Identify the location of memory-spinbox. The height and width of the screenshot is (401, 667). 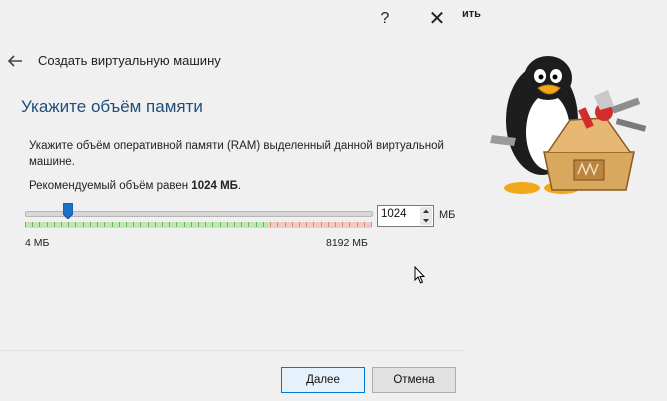
(405, 216).